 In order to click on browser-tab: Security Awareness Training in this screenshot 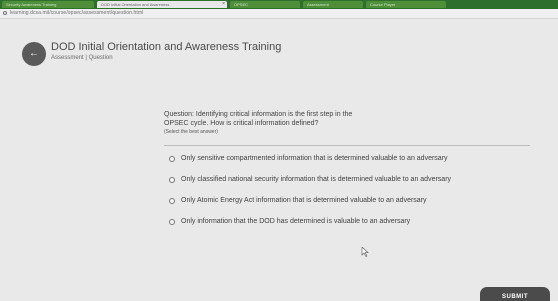, I will do `click(48, 4)`.